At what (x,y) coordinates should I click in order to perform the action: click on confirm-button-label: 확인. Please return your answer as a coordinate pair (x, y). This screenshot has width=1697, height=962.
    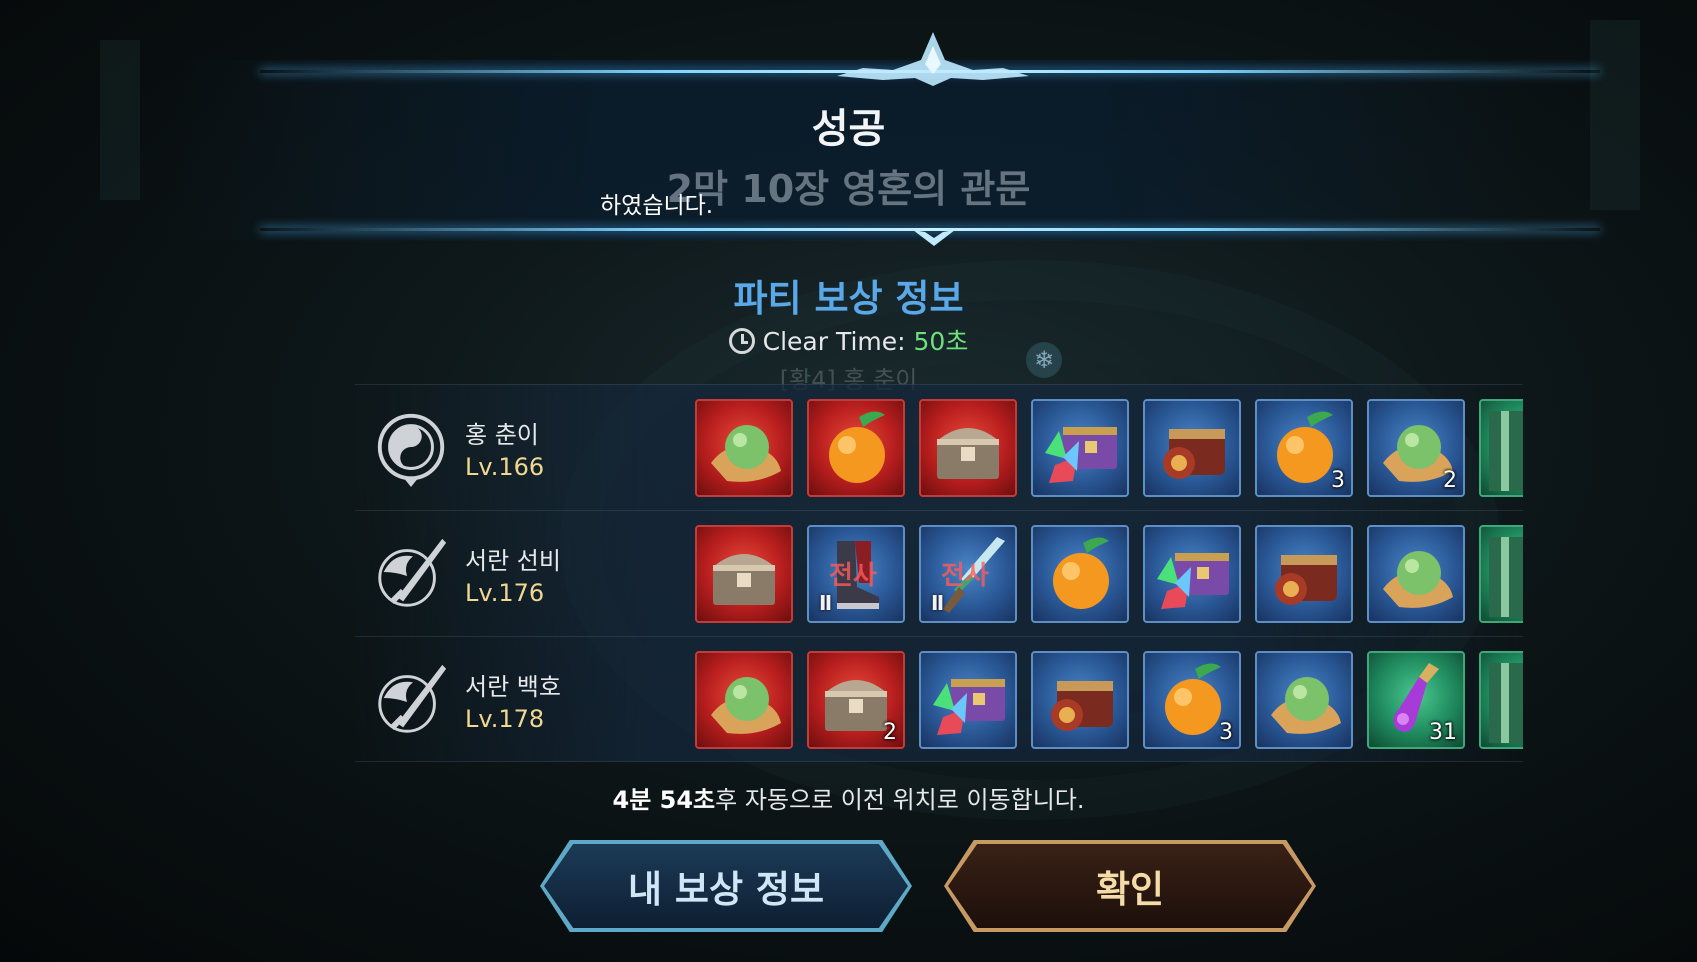
    Looking at the image, I should click on (1130, 889).